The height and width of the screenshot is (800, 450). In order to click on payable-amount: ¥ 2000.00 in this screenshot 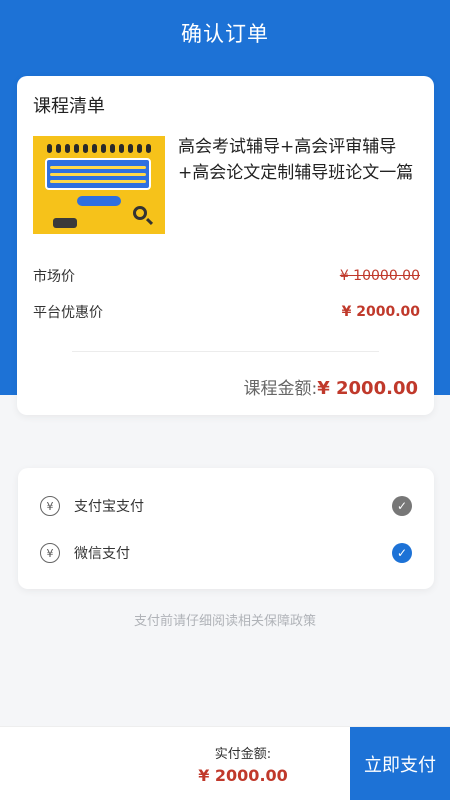, I will do `click(243, 775)`.